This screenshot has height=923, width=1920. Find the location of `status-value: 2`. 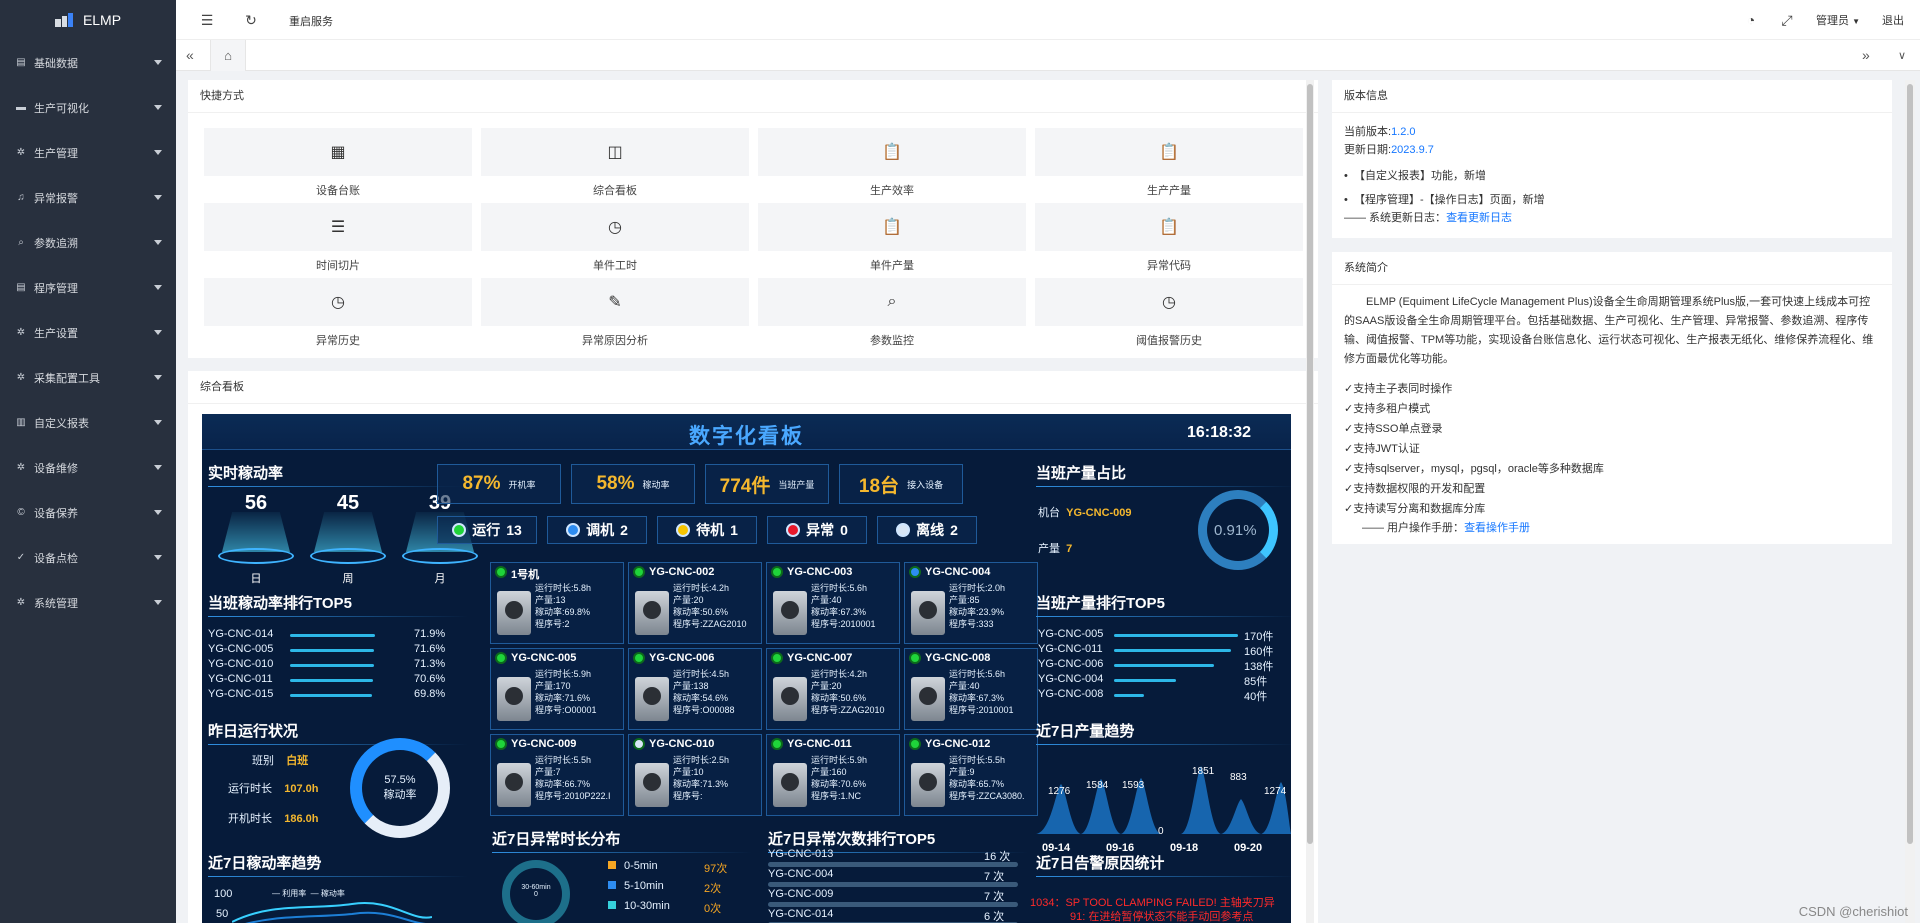

status-value: 2 is located at coordinates (954, 530).